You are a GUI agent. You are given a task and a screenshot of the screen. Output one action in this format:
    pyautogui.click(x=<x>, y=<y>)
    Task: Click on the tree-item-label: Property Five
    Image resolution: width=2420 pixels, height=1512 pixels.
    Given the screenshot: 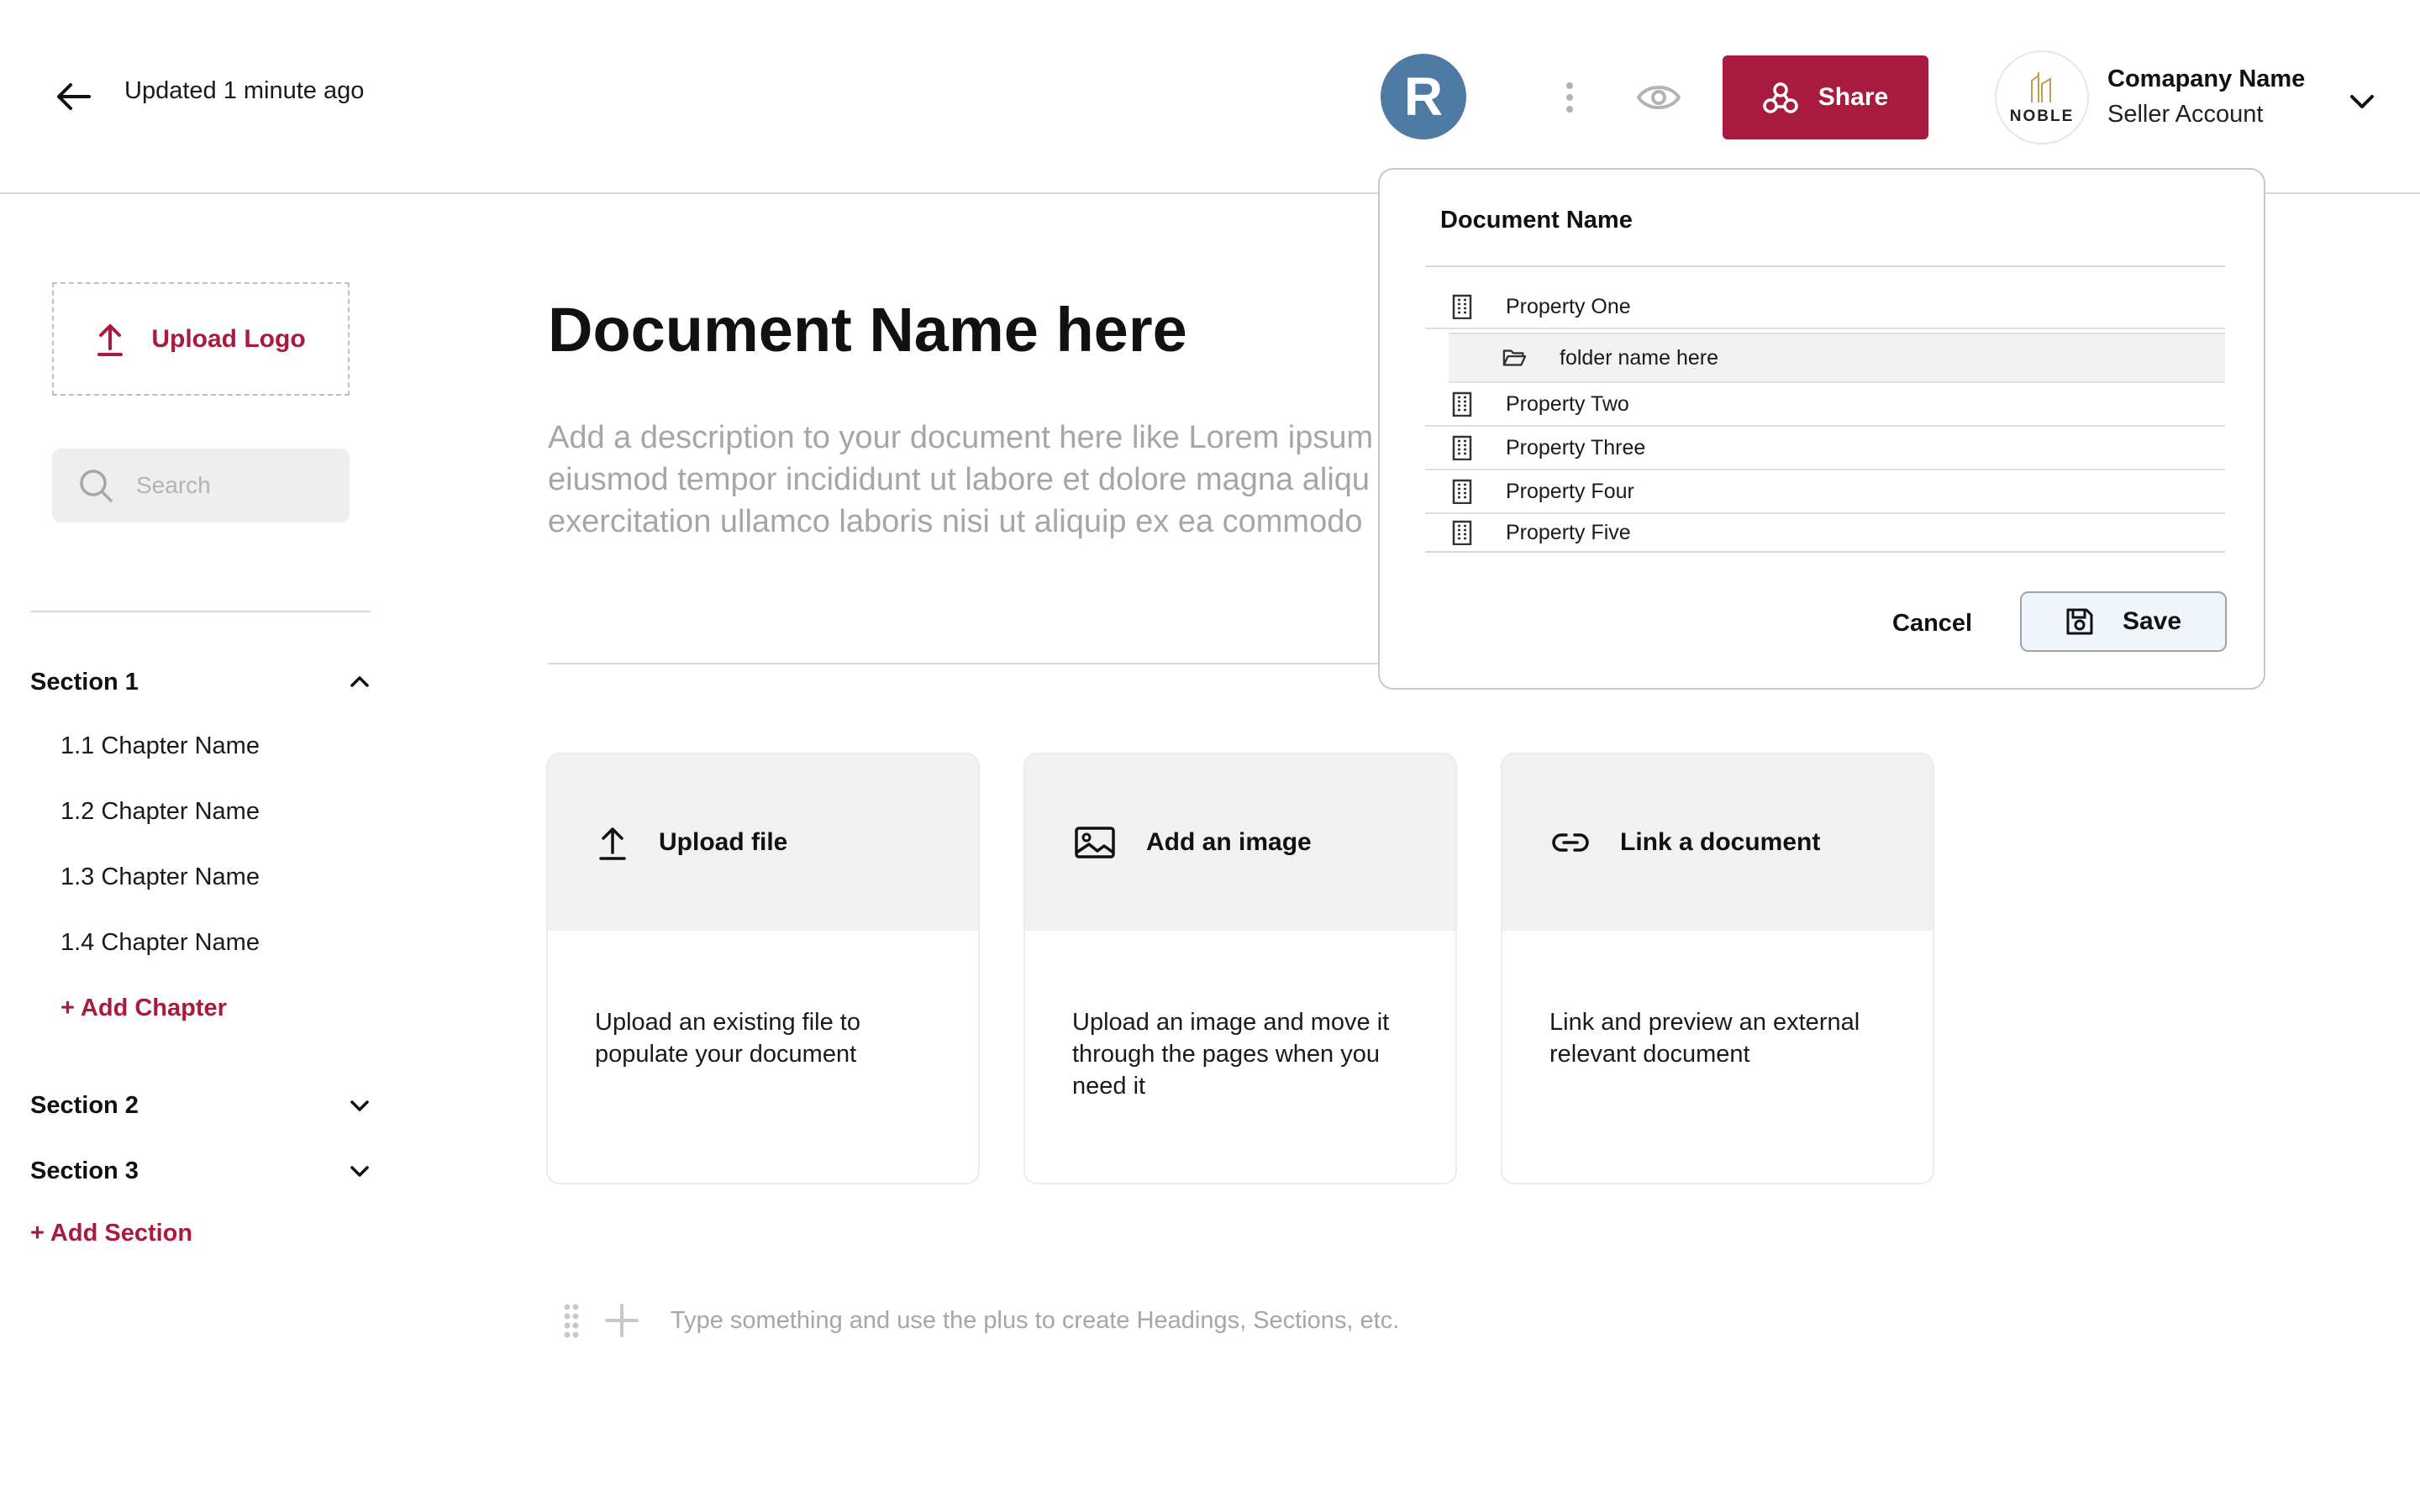 What is the action you would take?
    pyautogui.click(x=1568, y=532)
    